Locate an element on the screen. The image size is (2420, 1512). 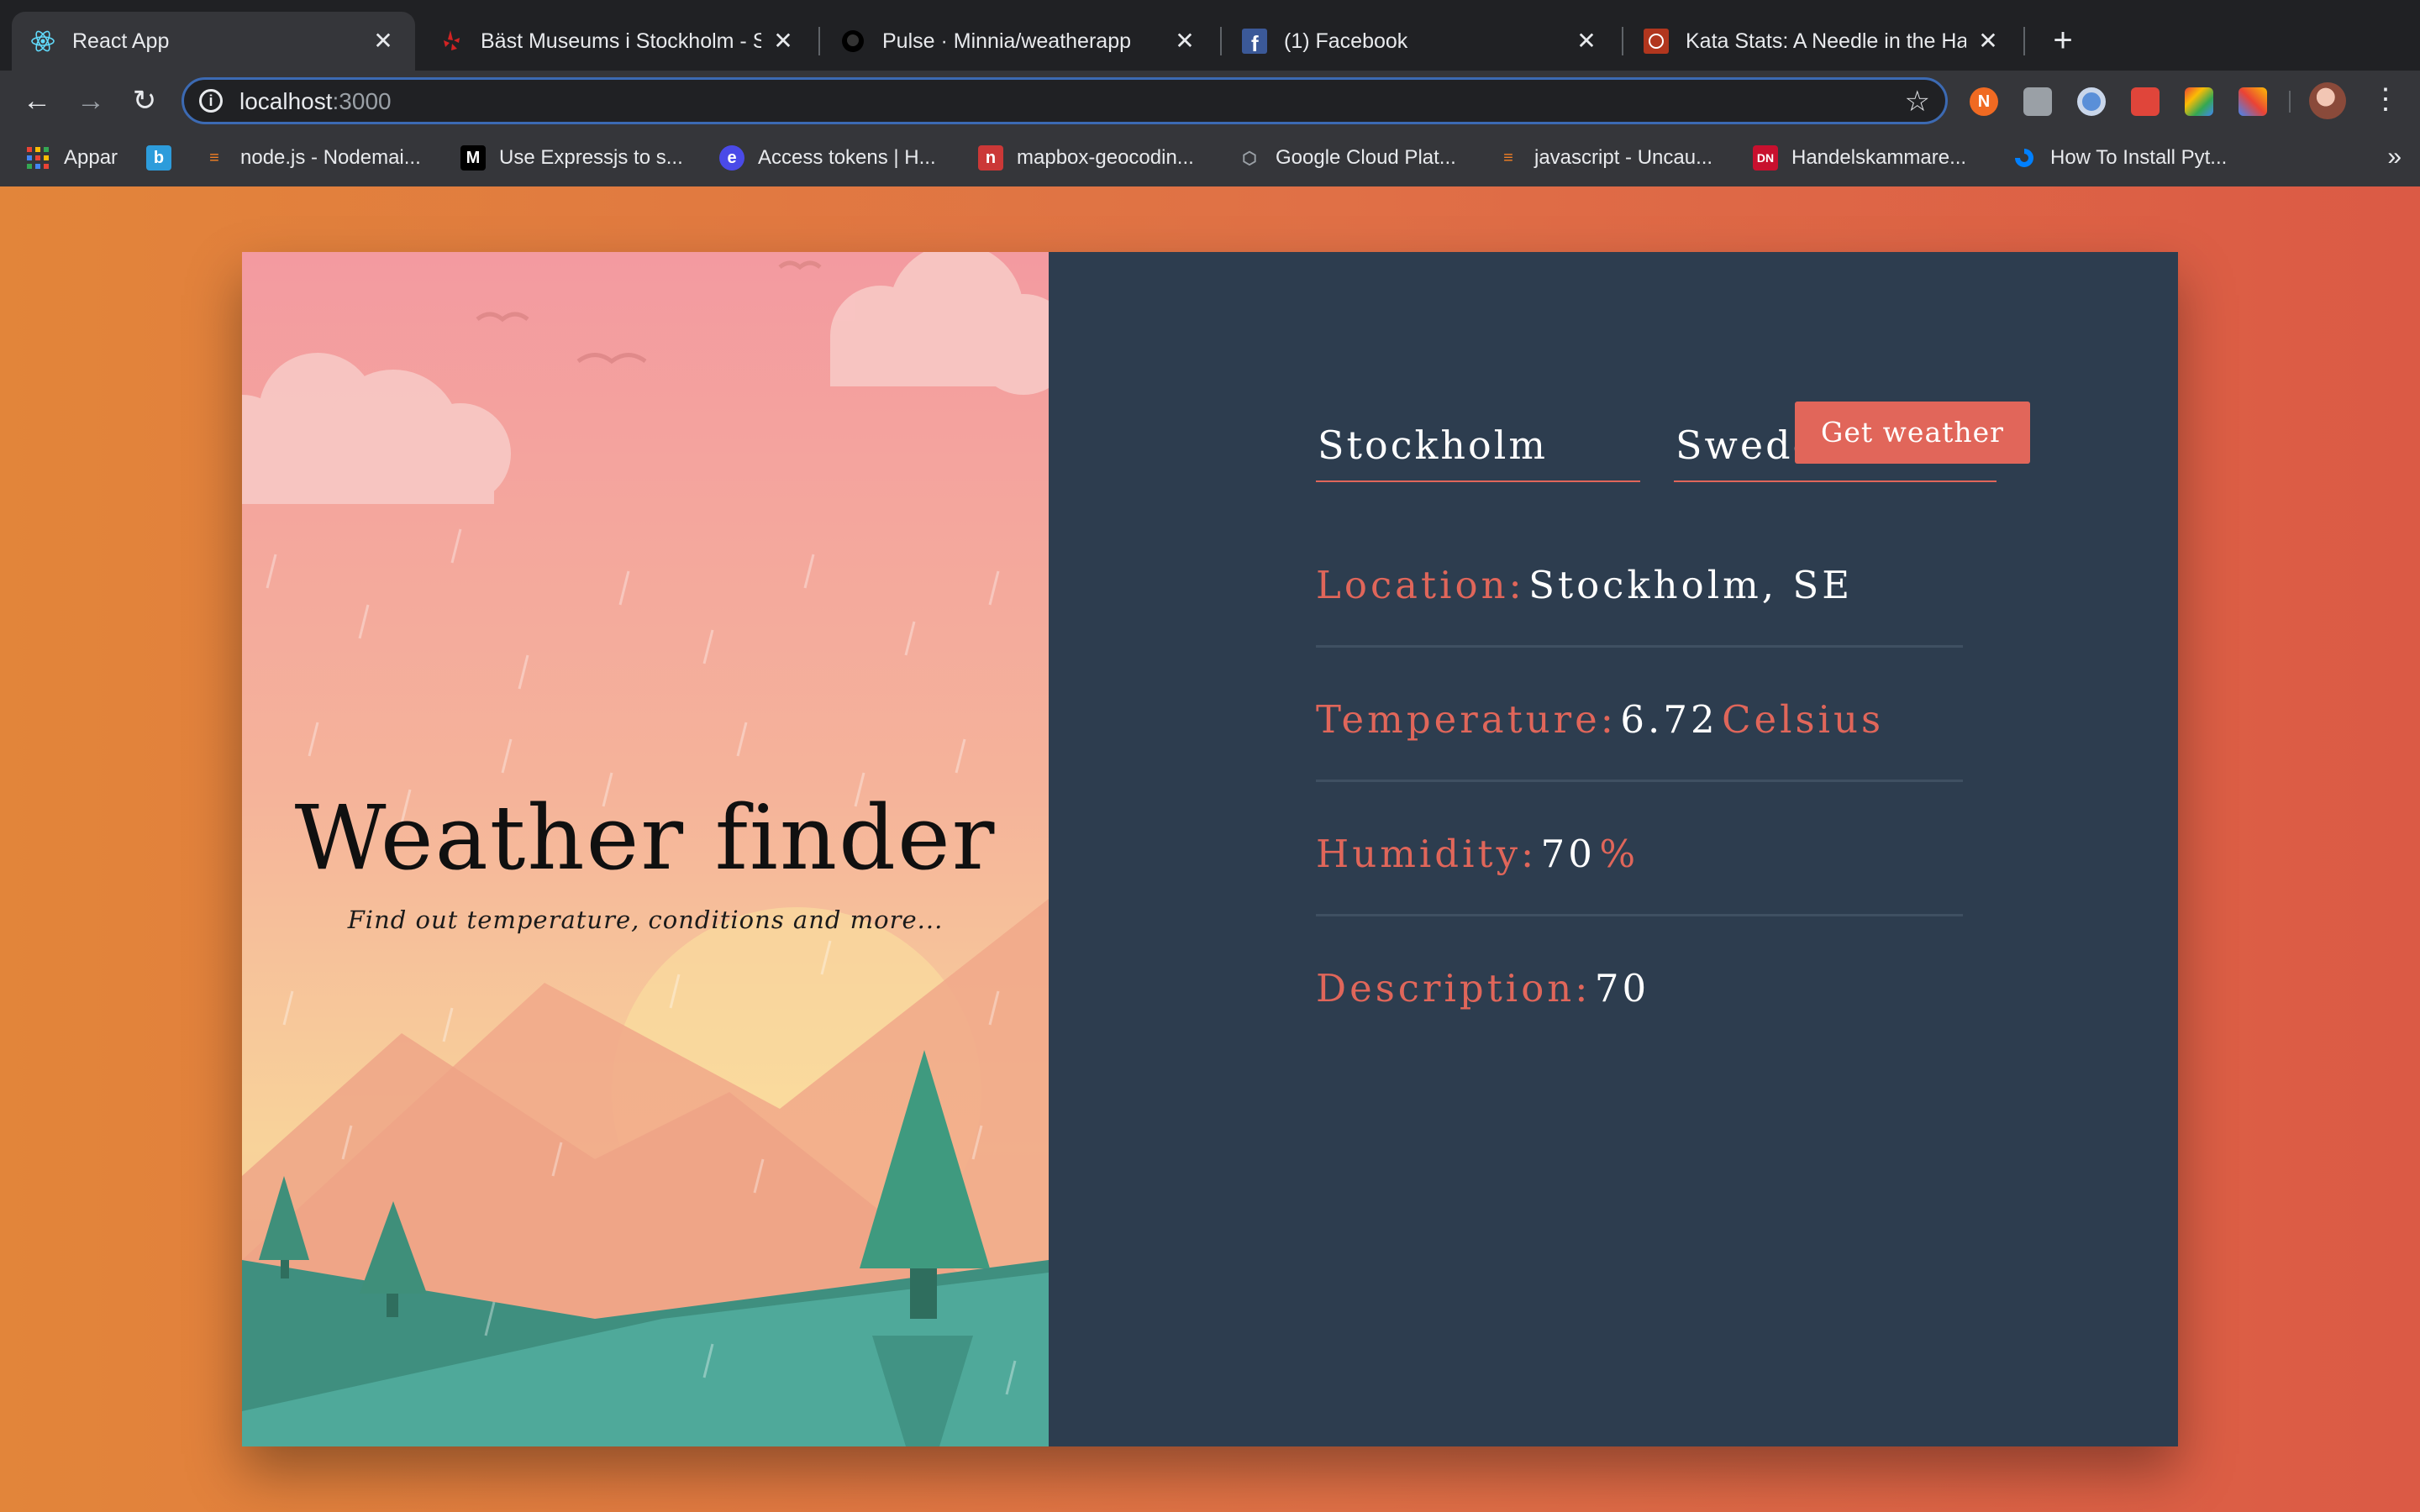
extension-n-icon: N is located at coordinates (1984, 101).